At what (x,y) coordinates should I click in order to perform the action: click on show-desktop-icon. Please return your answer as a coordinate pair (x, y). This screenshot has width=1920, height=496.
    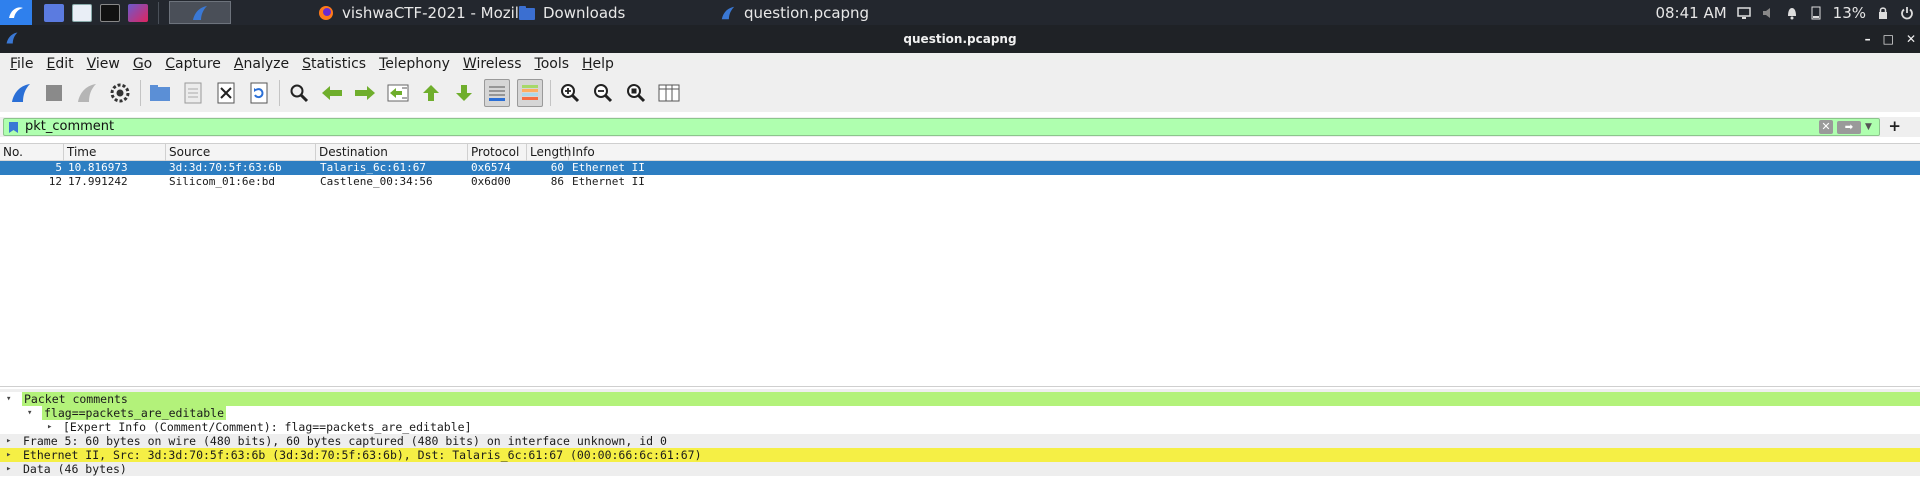
    Looking at the image, I should click on (54, 12).